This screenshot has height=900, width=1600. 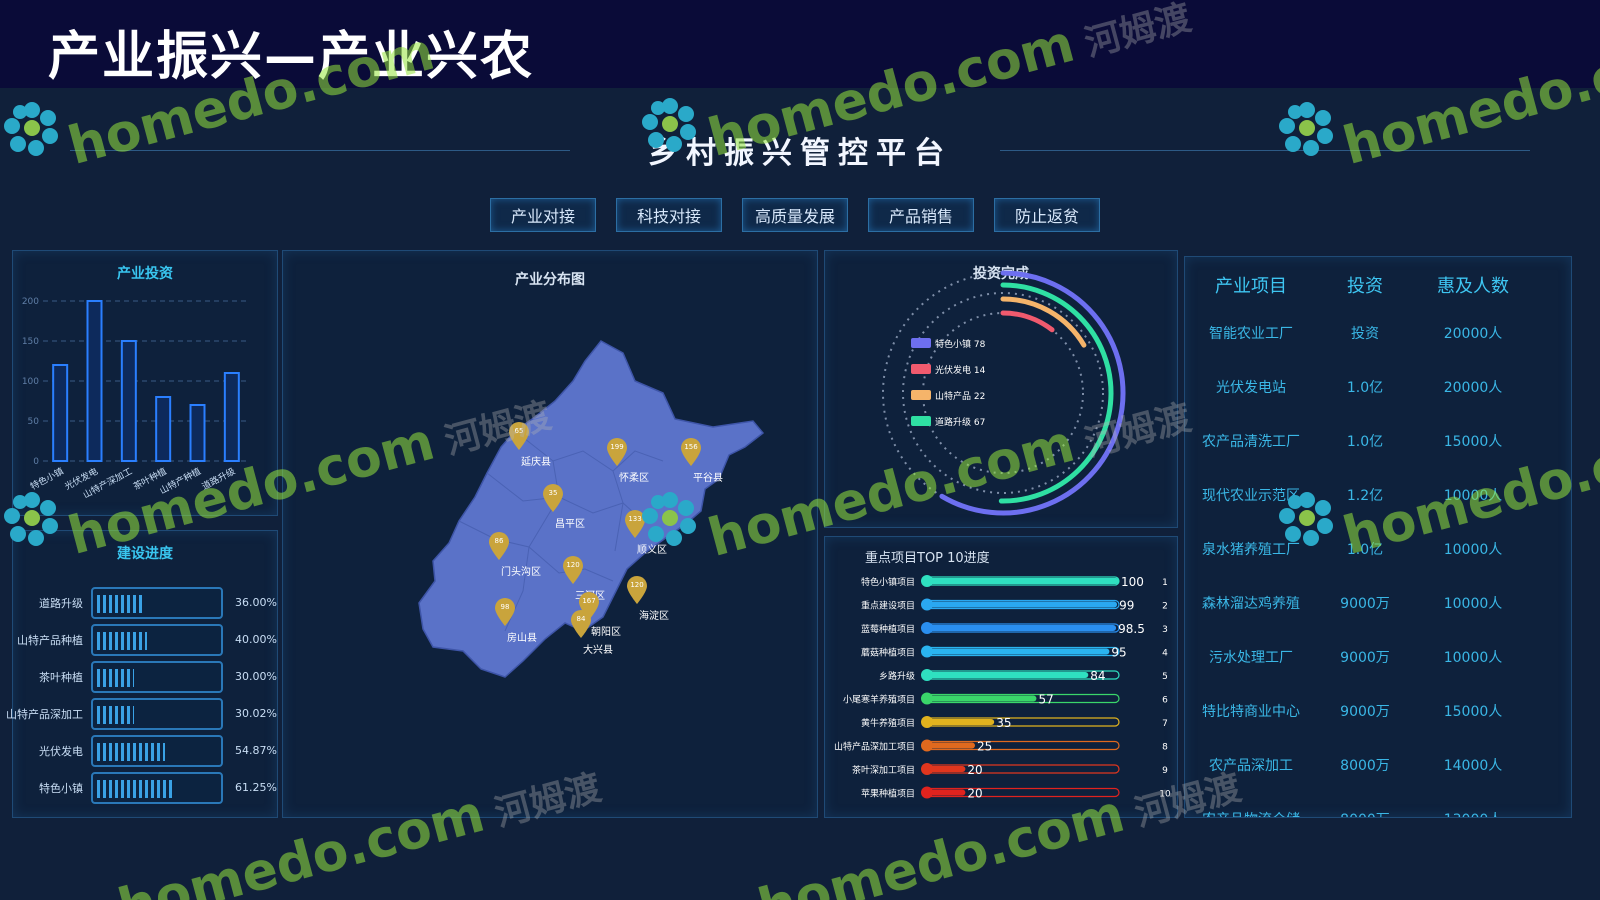 I want to click on top10-category-label: 山特产品深加工项目, so click(x=874, y=747).